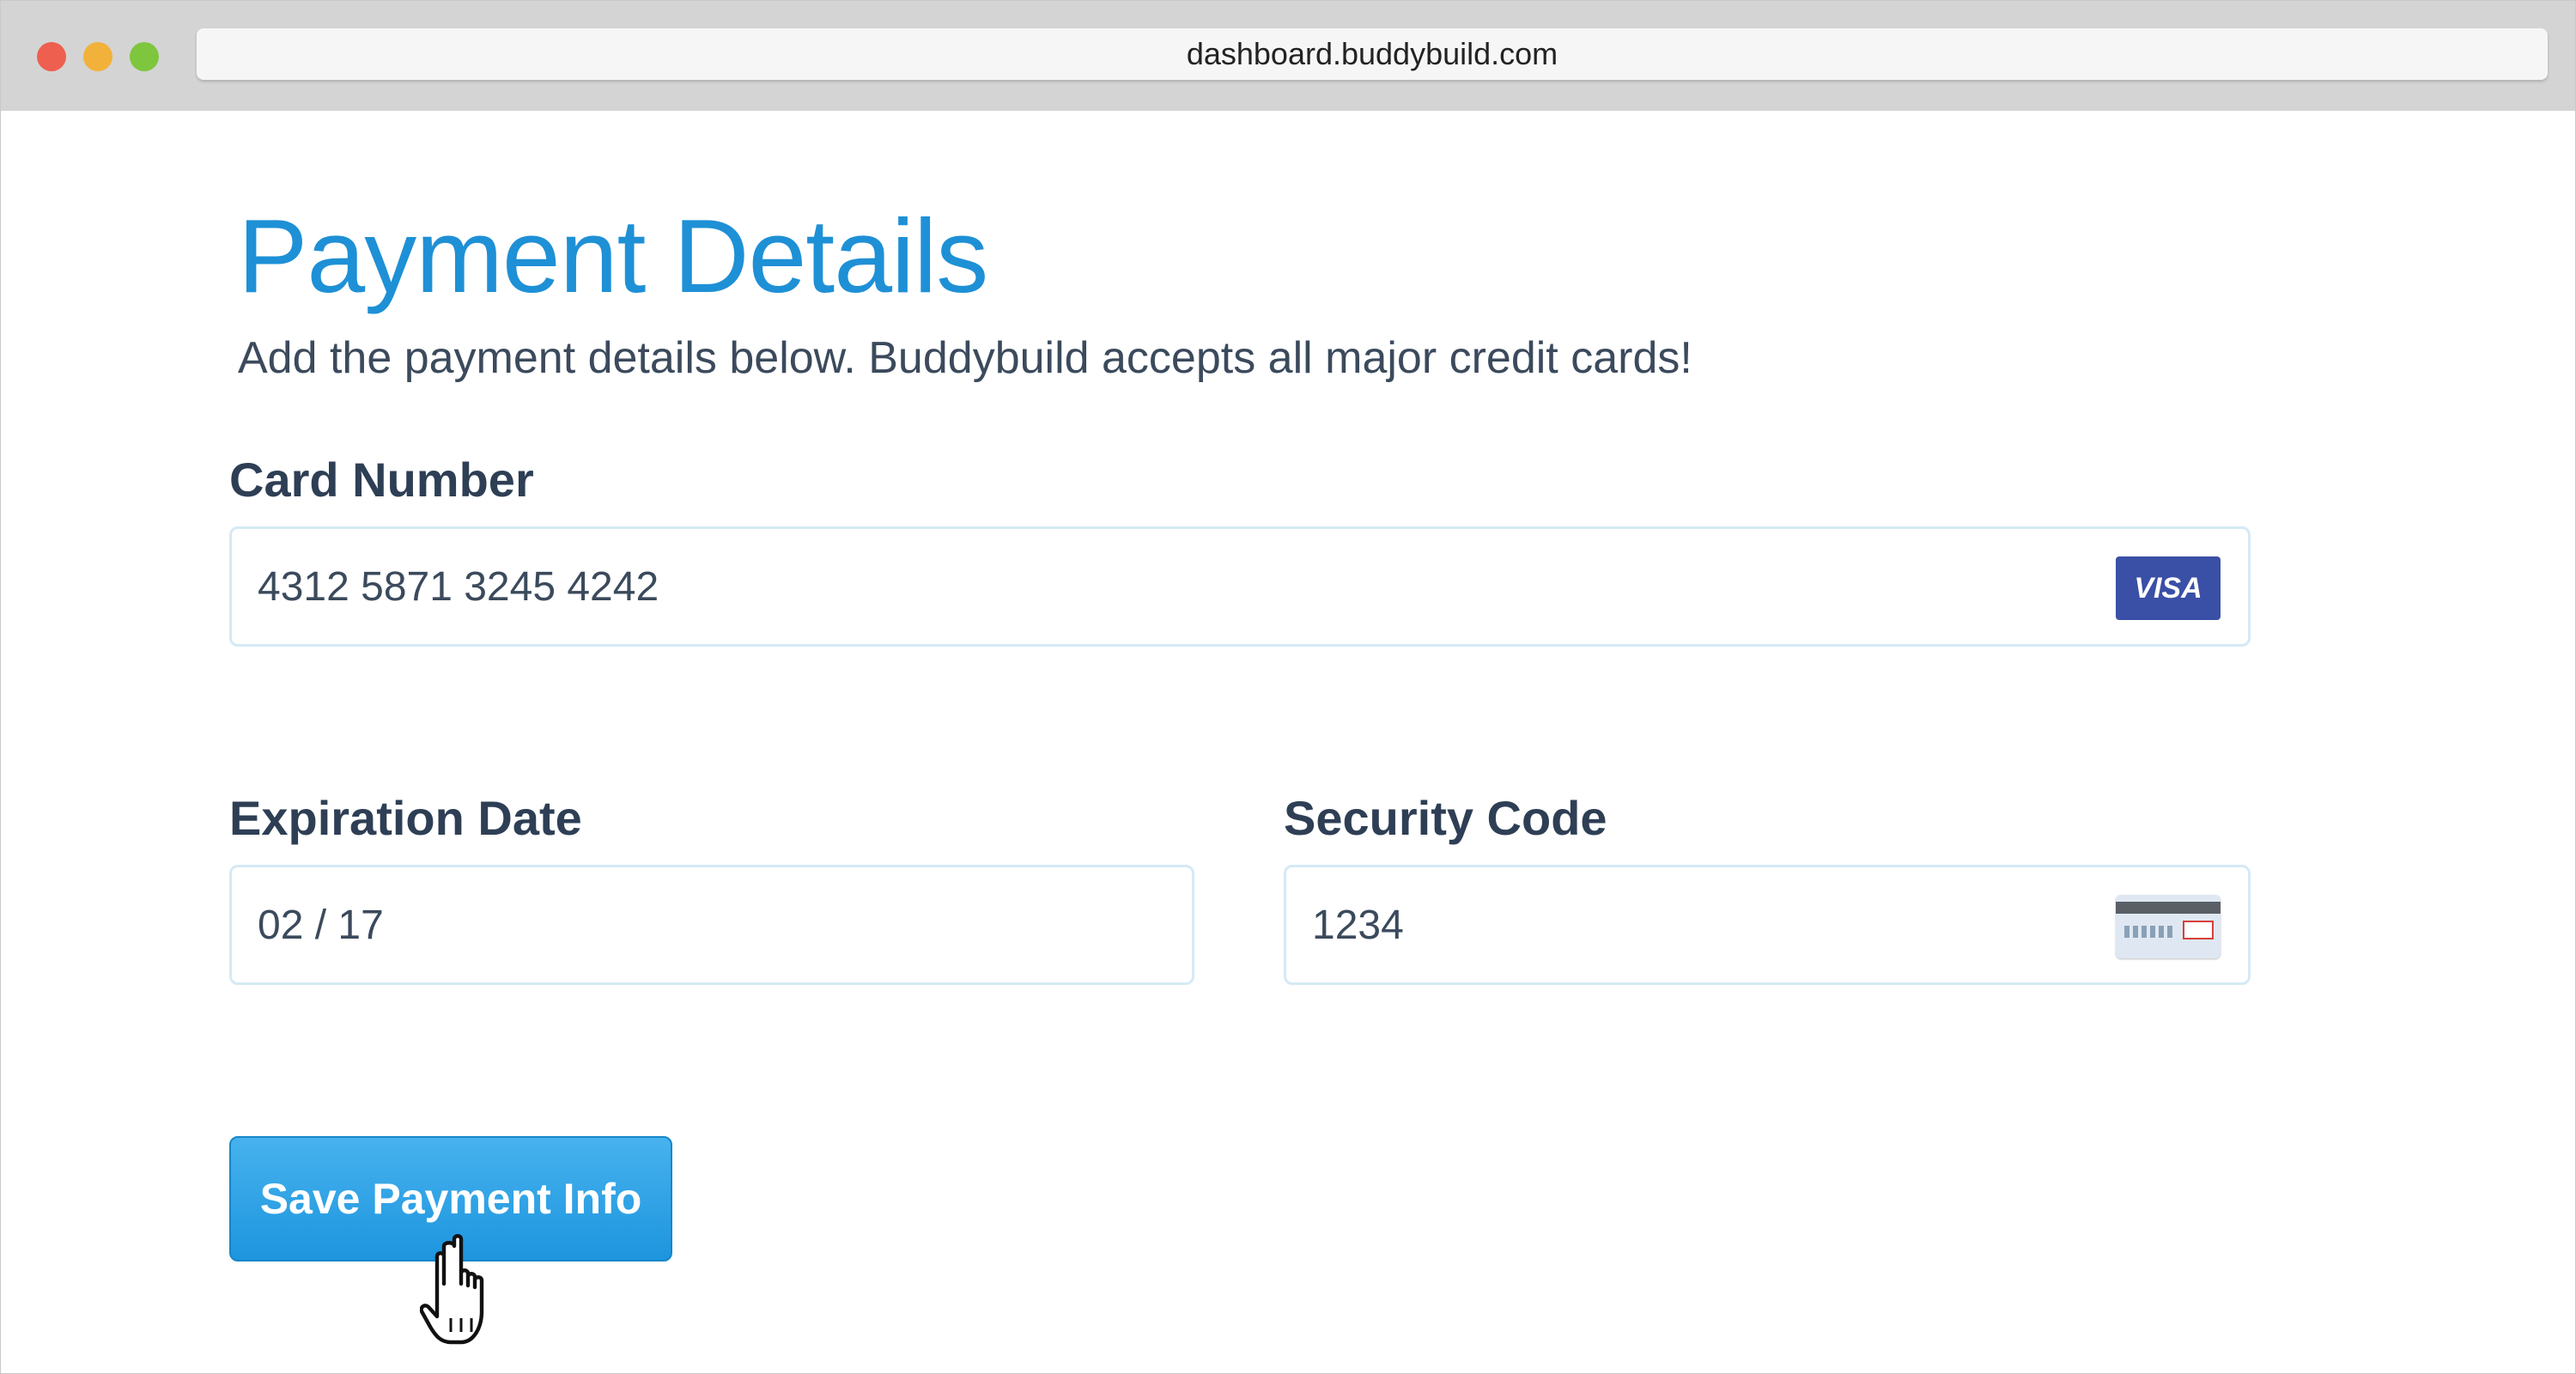 Image resolution: width=2576 pixels, height=1374 pixels. I want to click on expiration-date-label: Expiration Date, so click(406, 818).